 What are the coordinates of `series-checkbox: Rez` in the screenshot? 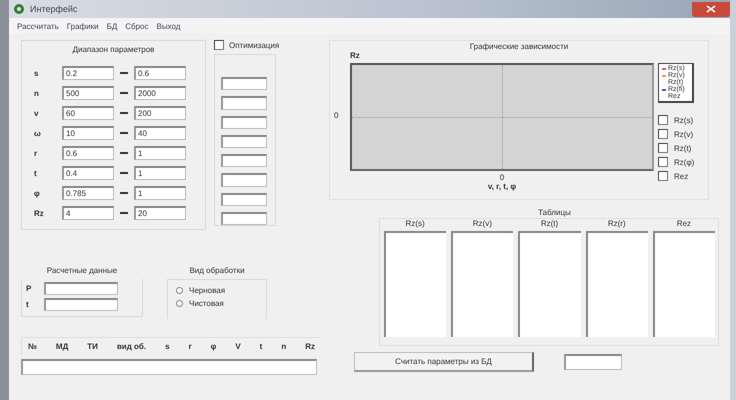 It's located at (676, 176).